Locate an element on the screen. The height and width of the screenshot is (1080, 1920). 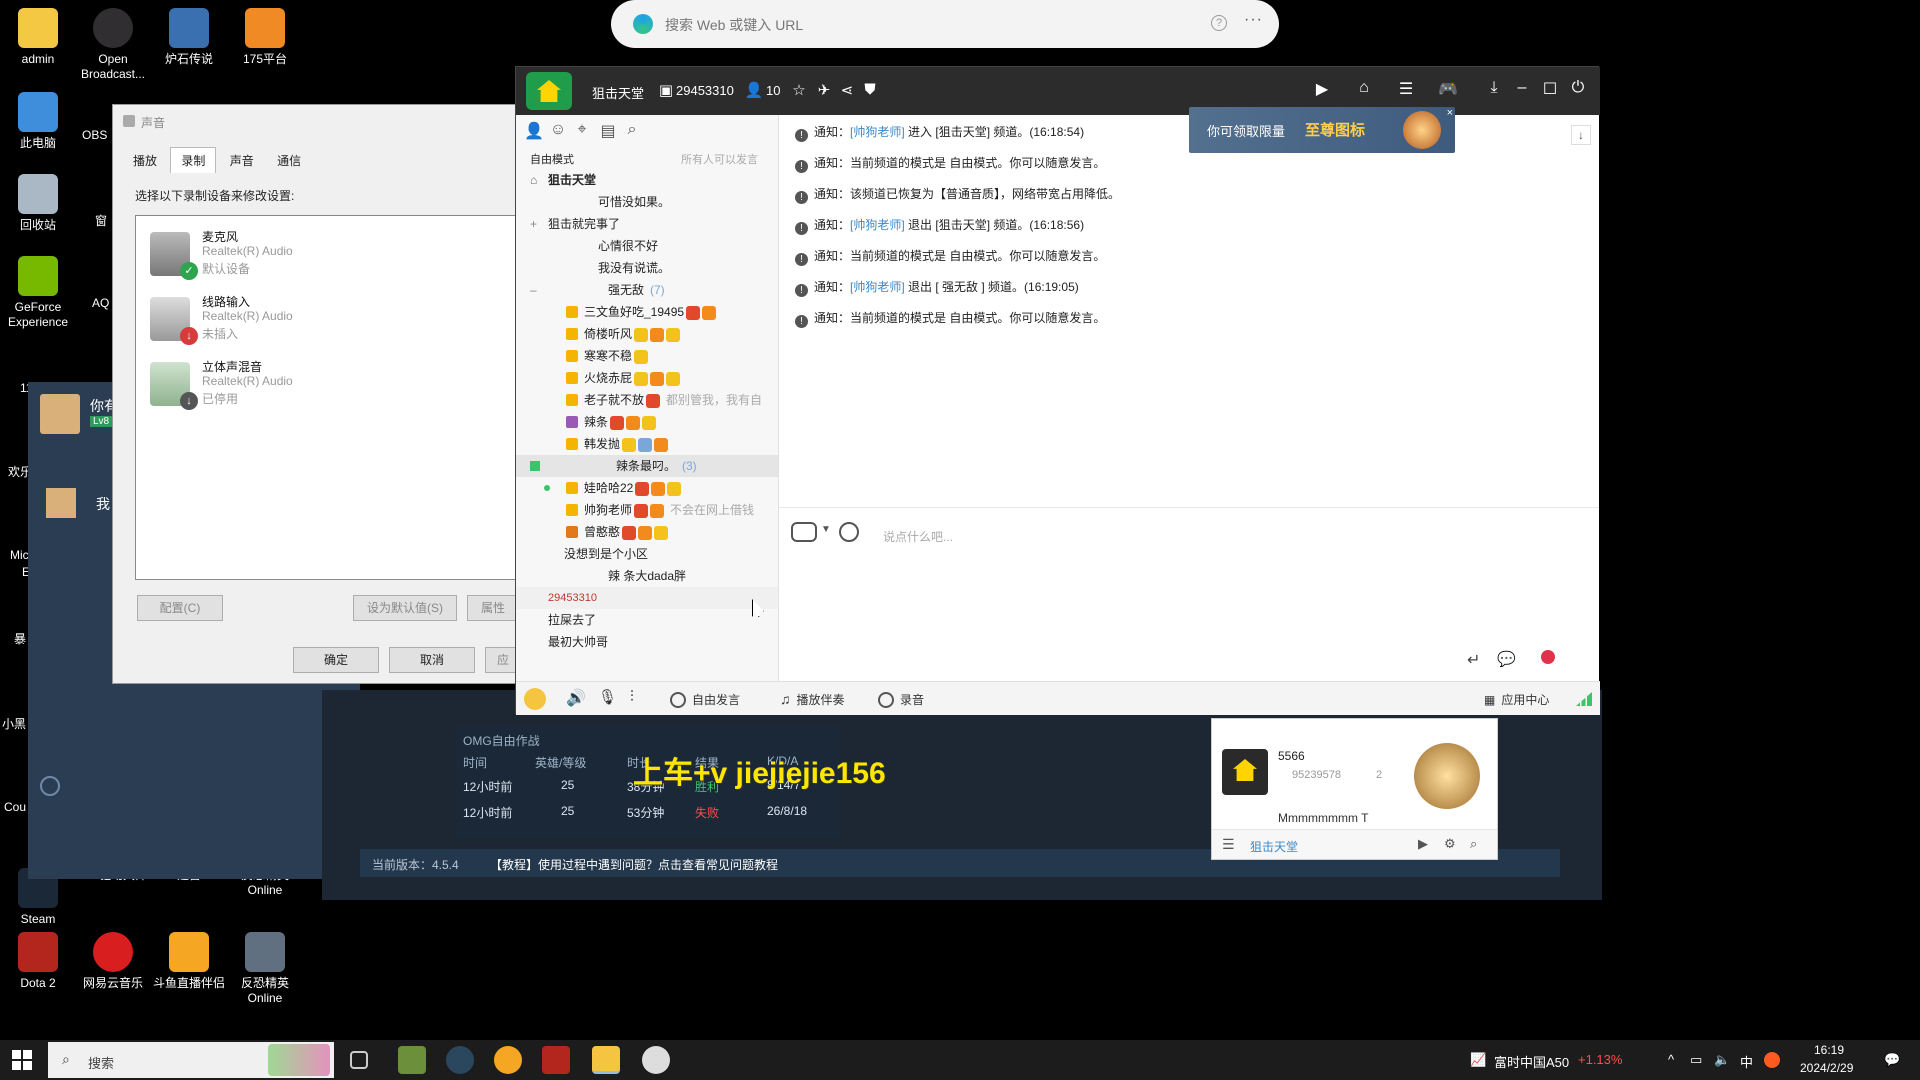
windows-start-icon is located at coordinates (22, 1060).